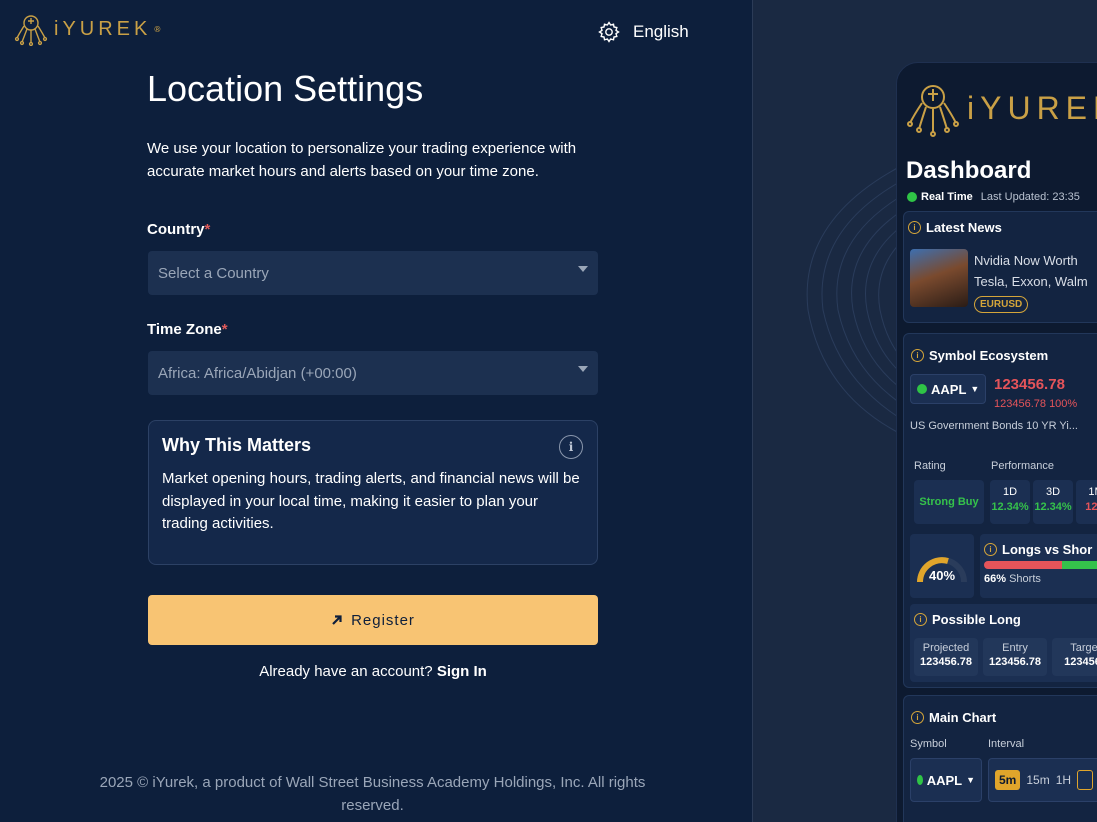 The width and height of the screenshot is (1097, 822). I want to click on news-thumbnail, so click(939, 278).